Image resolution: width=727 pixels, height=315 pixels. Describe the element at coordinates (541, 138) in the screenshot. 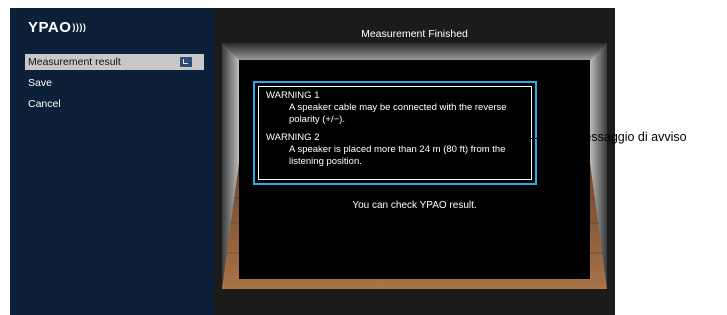

I see `callout-line` at that location.